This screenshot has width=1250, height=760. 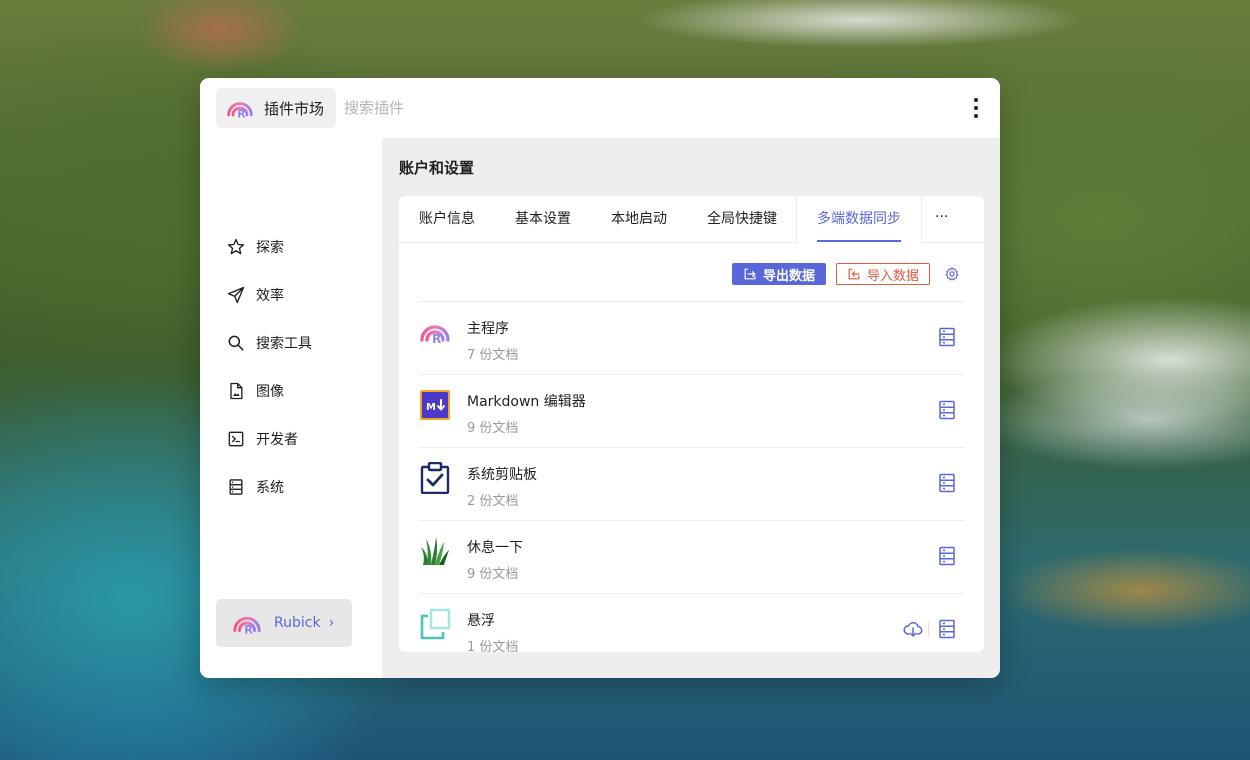 I want to click on export-data-label: 导出数据, so click(x=788, y=276).